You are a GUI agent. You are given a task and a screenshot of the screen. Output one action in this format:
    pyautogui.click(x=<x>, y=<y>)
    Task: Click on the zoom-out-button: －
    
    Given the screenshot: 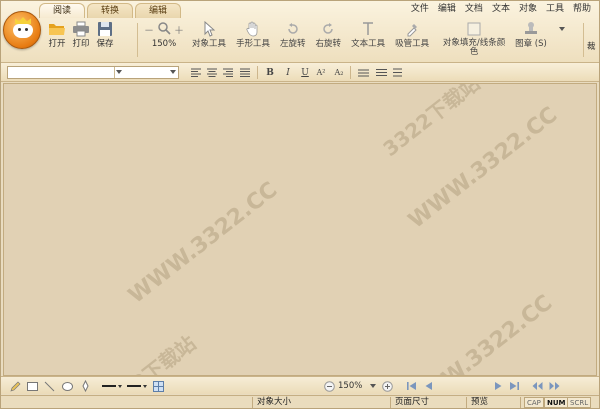 What is the action you would take?
    pyautogui.click(x=149, y=29)
    